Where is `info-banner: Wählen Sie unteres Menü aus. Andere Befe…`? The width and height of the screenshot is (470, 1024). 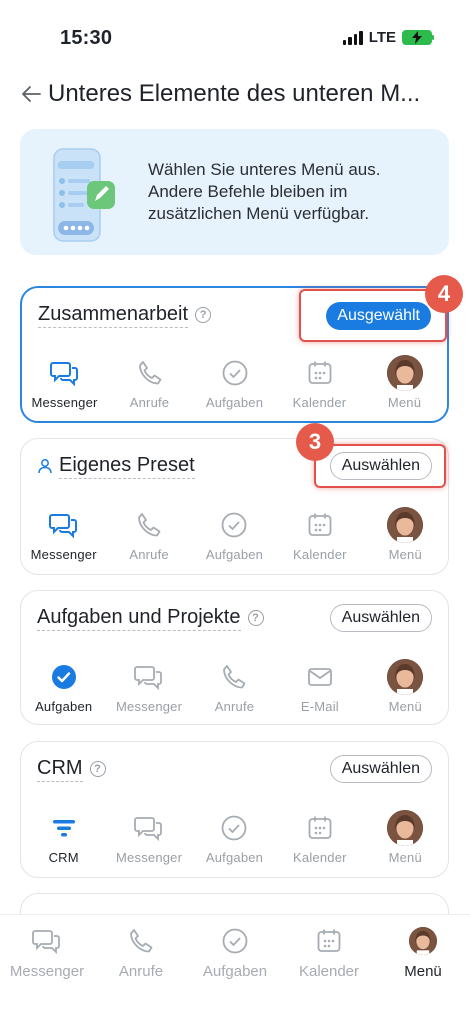
info-banner: Wählen Sie unteres Menü aus. Andere Befe… is located at coordinates (234, 192).